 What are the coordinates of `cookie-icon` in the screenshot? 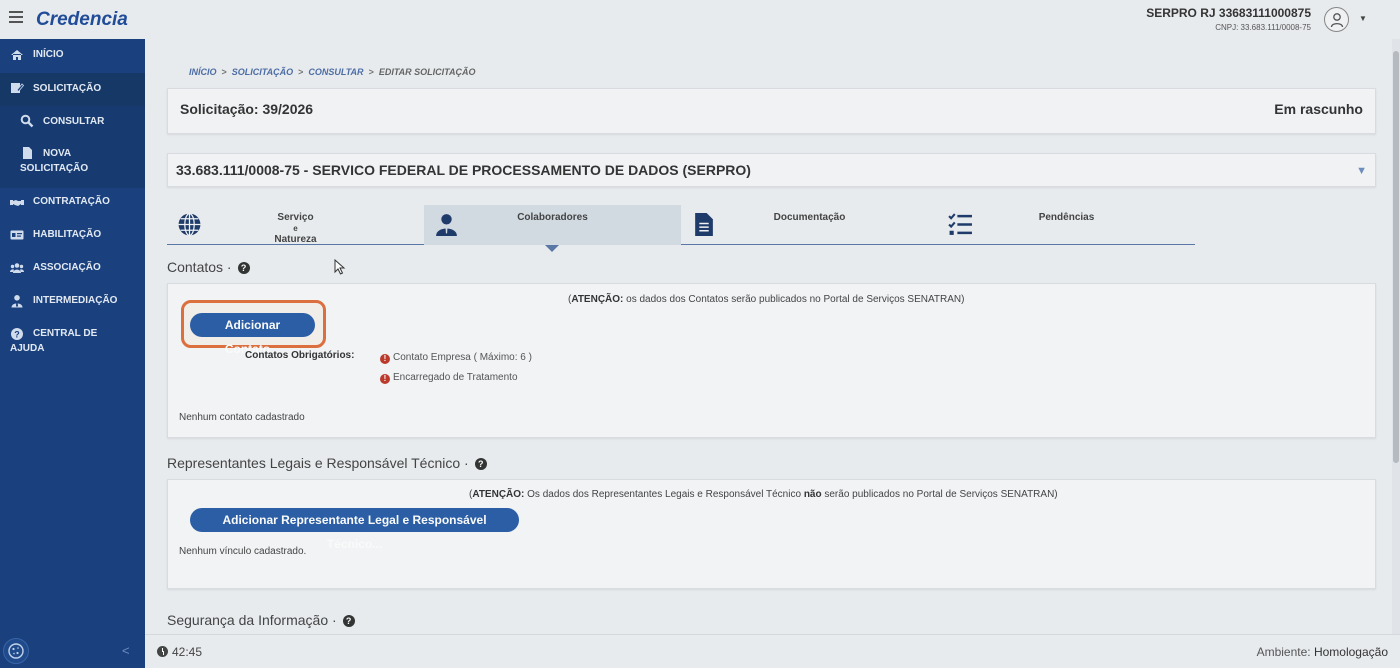 It's located at (16, 651).